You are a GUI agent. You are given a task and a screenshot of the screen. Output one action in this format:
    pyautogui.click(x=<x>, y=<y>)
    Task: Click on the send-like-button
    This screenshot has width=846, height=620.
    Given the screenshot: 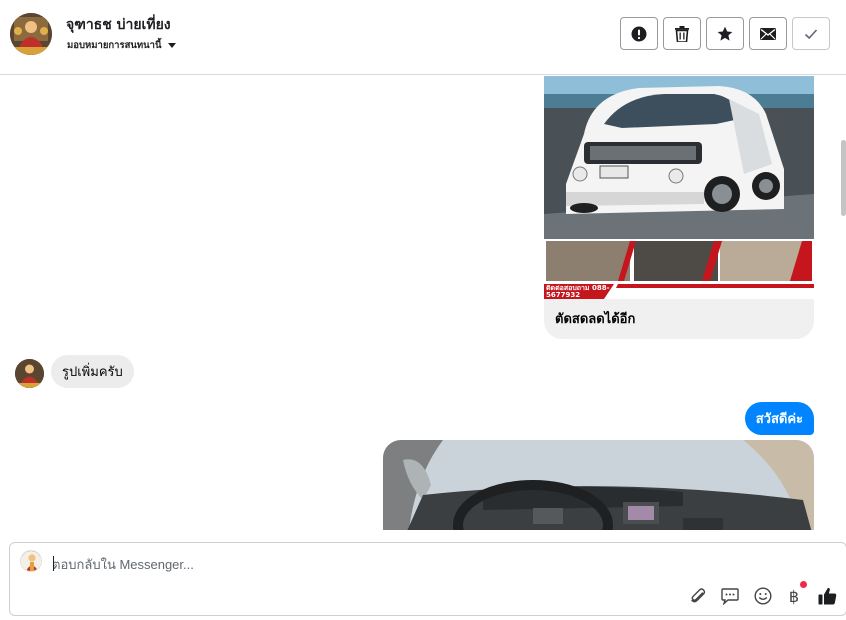 What is the action you would take?
    pyautogui.click(x=827, y=596)
    